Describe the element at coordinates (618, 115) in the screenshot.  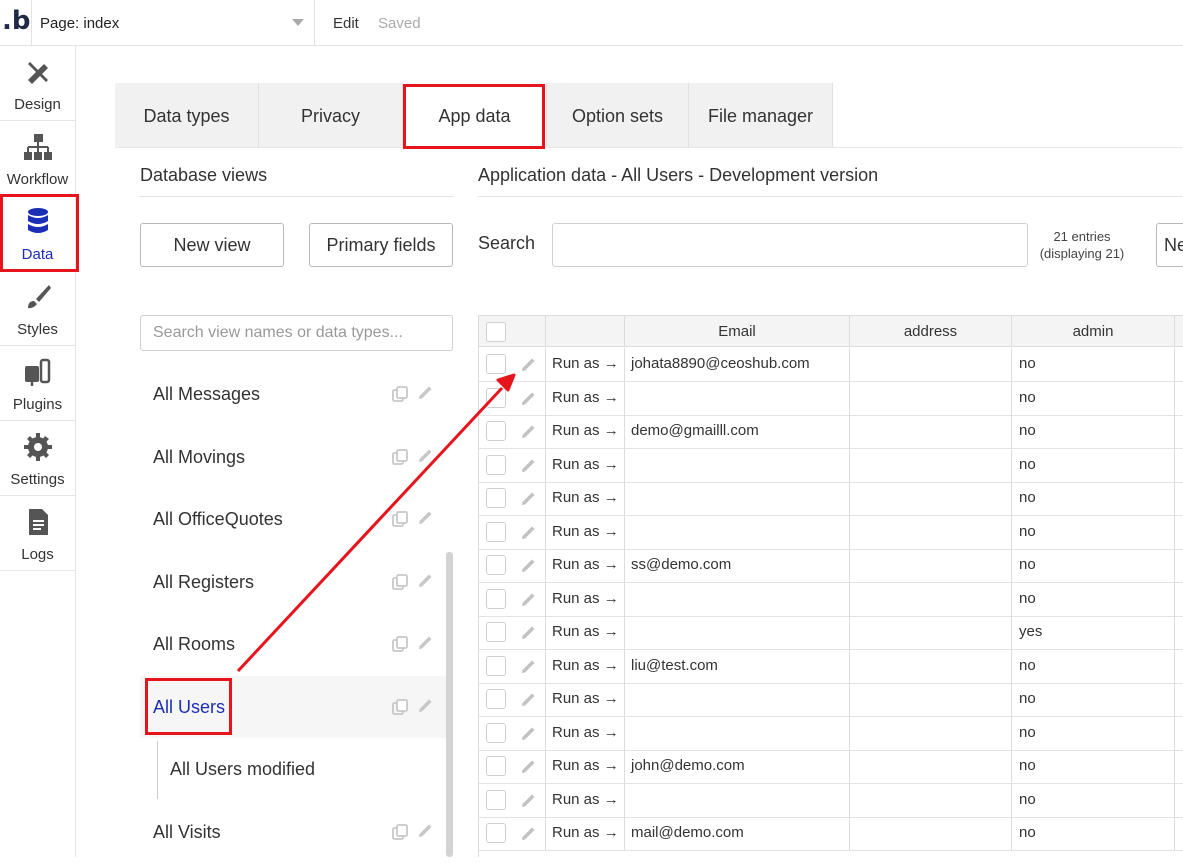
I see `tab-option-sets: Option sets` at that location.